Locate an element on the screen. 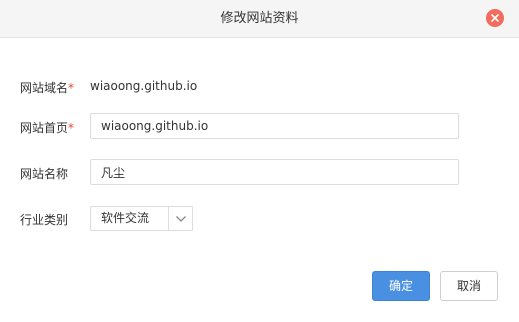 This screenshot has width=519, height=322. homepage-label: 网站首页* is located at coordinates (47, 127).